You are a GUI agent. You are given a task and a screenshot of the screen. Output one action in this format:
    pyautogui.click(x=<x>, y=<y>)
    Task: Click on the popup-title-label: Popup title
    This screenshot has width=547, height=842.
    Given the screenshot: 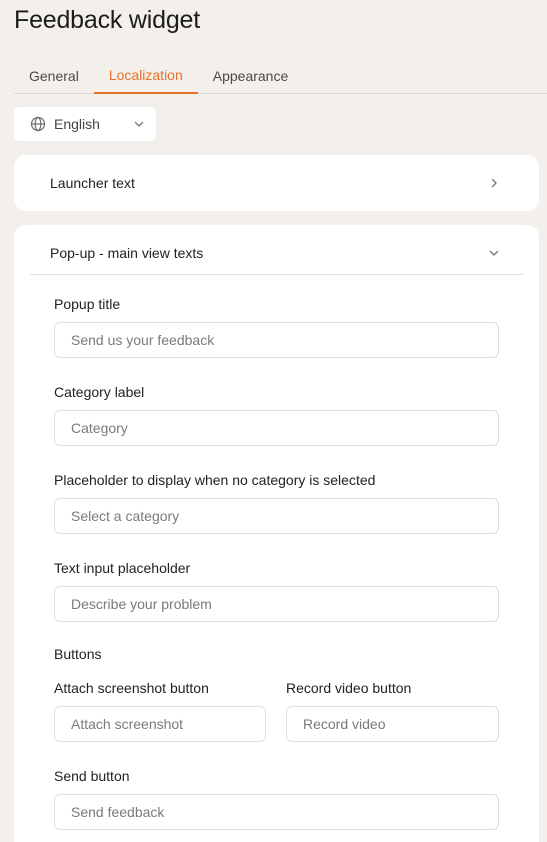 What is the action you would take?
    pyautogui.click(x=87, y=304)
    